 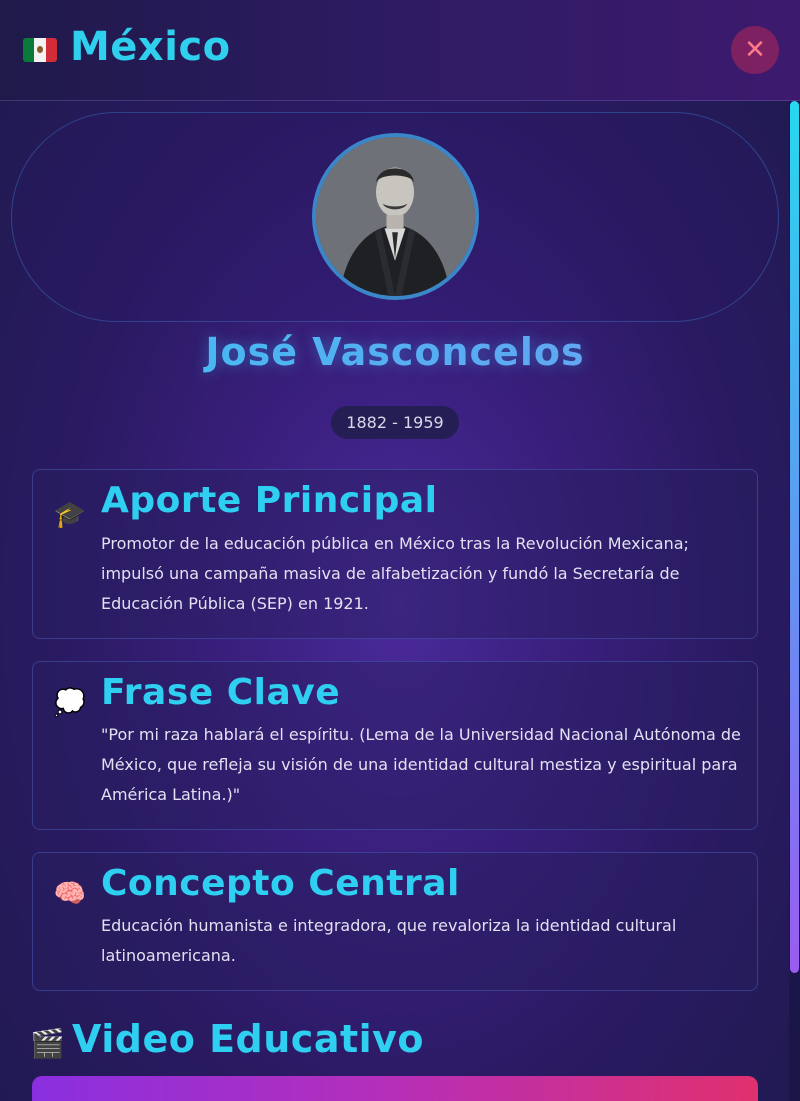 What do you see at coordinates (395, 1088) in the screenshot?
I see `video-player` at bounding box center [395, 1088].